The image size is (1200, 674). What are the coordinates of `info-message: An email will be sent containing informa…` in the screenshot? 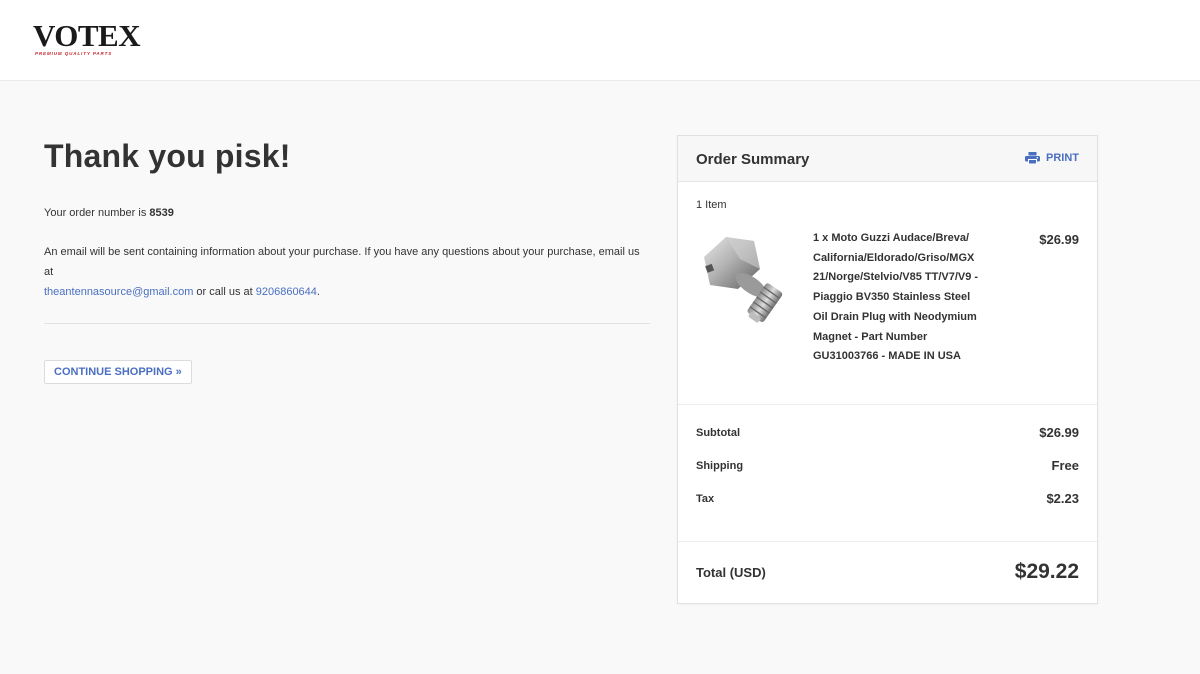 It's located at (342, 262).